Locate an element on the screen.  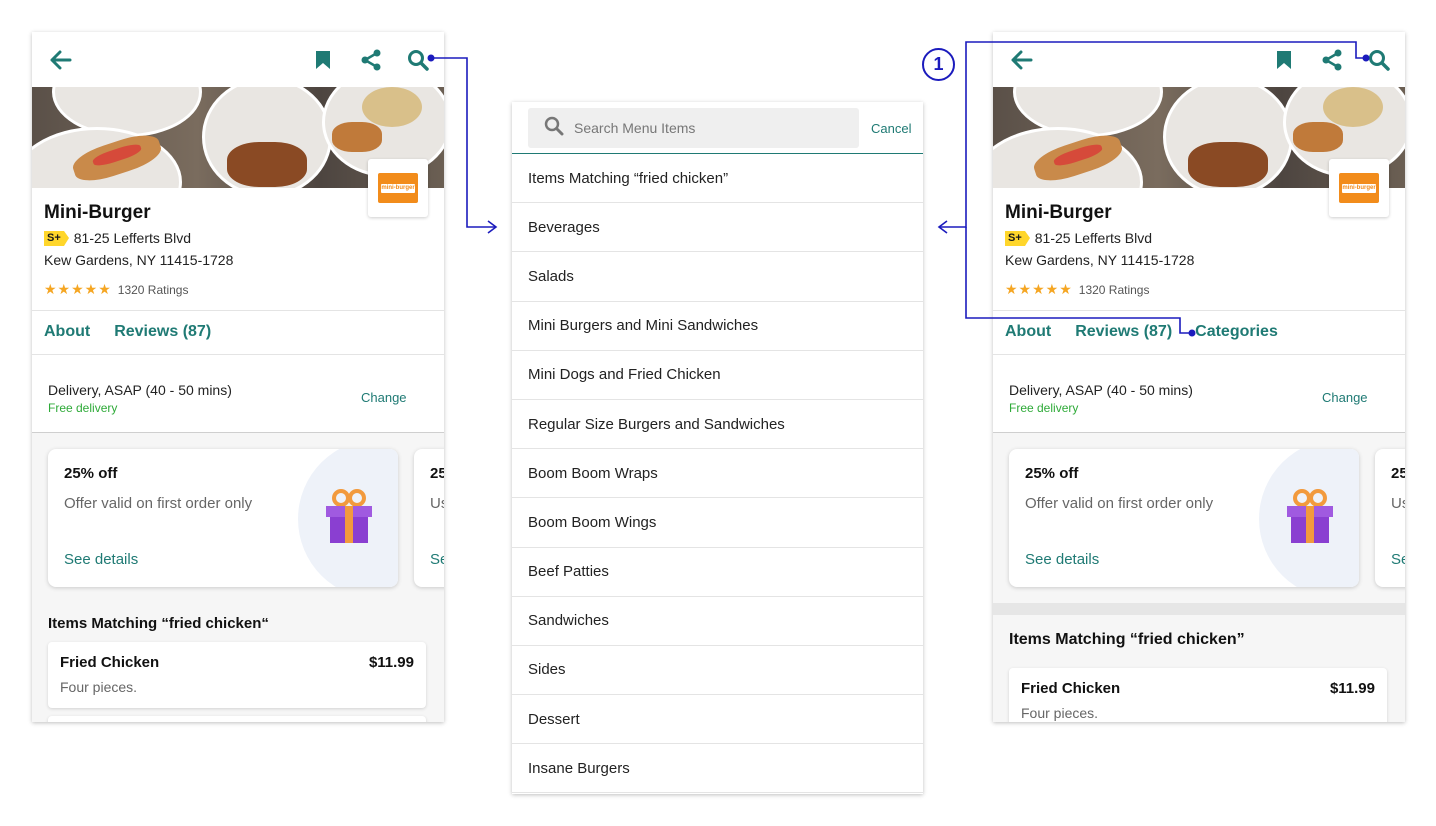
category-item: Beverages is located at coordinates (717, 228).